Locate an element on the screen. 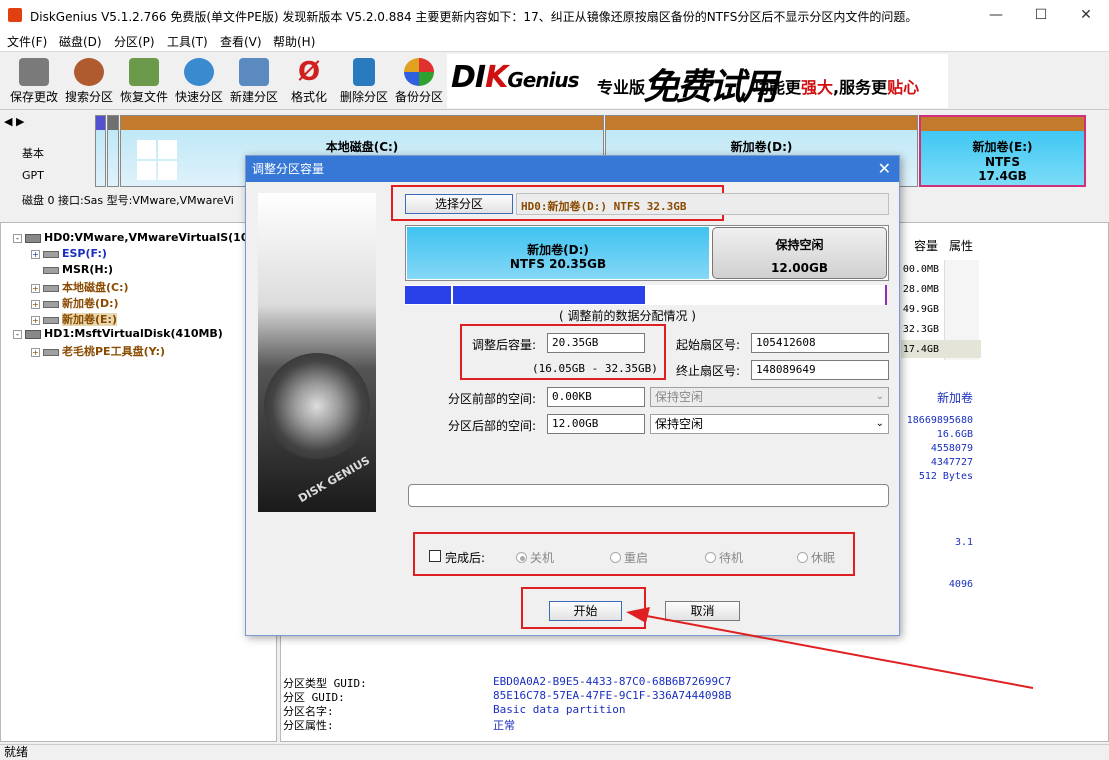 This screenshot has height=760, width=1109. space-after-label: 分区后部的空间: is located at coordinates (492, 426).